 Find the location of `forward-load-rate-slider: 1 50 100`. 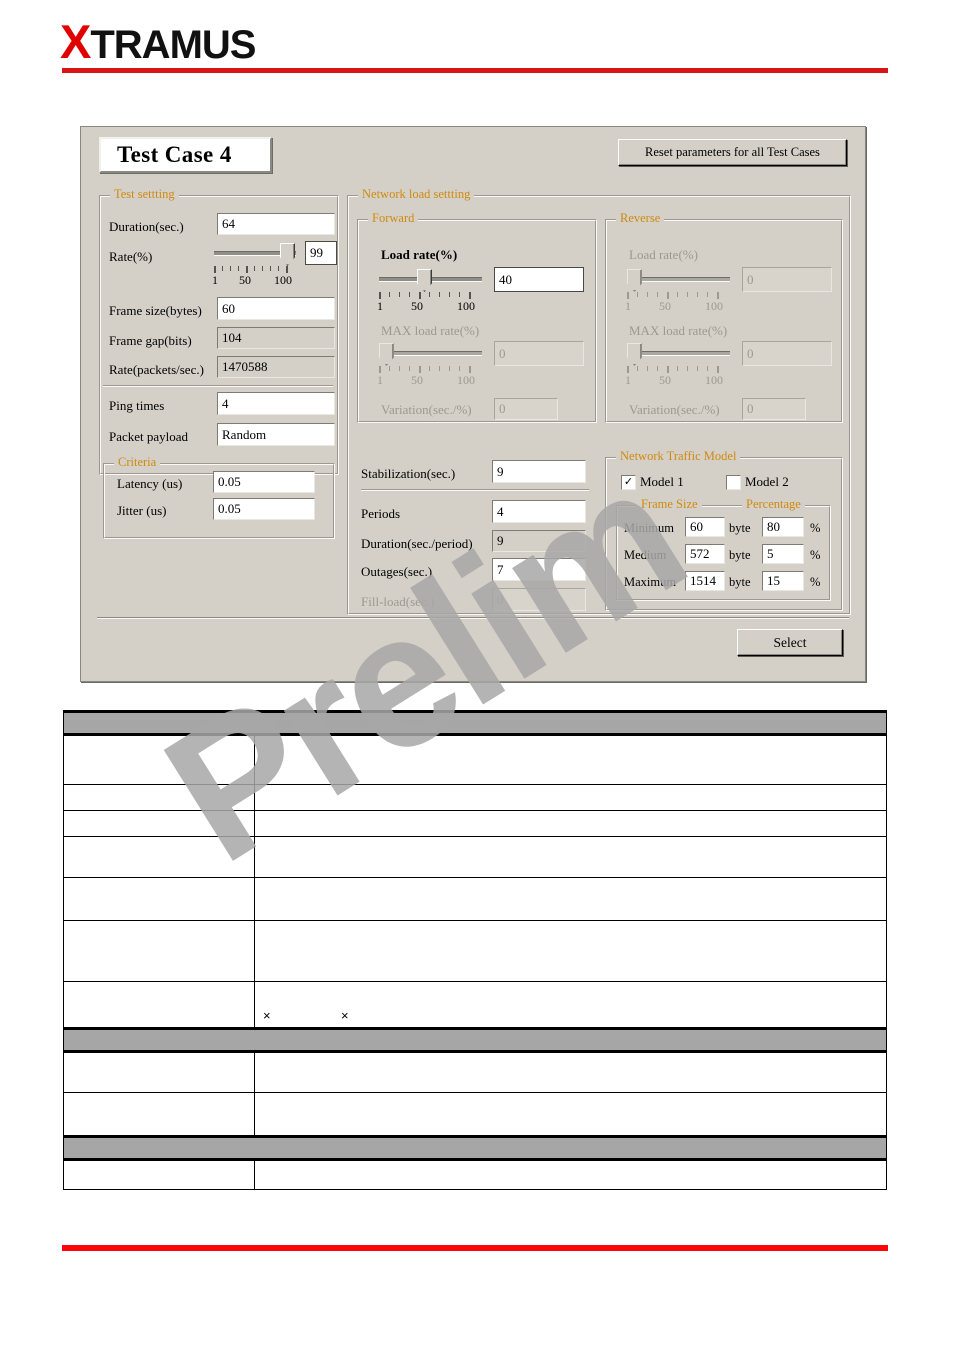

forward-load-rate-slider: 1 50 100 is located at coordinates (429, 291).